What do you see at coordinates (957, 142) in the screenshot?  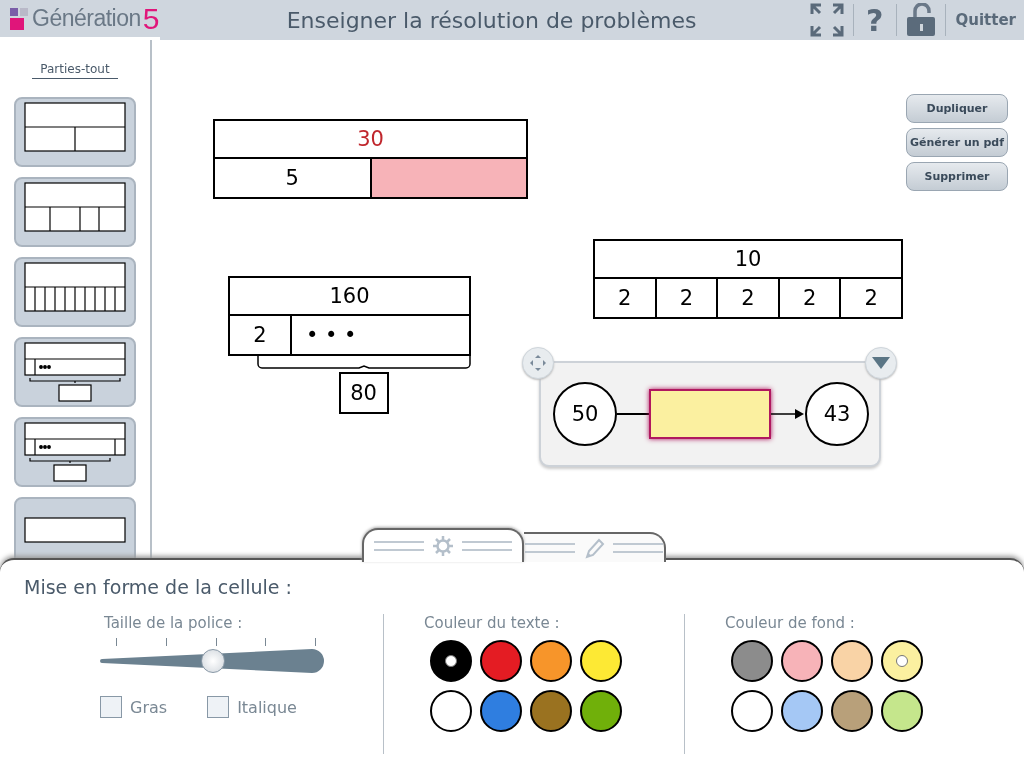 I see `action-button: Générer un pdf` at bounding box center [957, 142].